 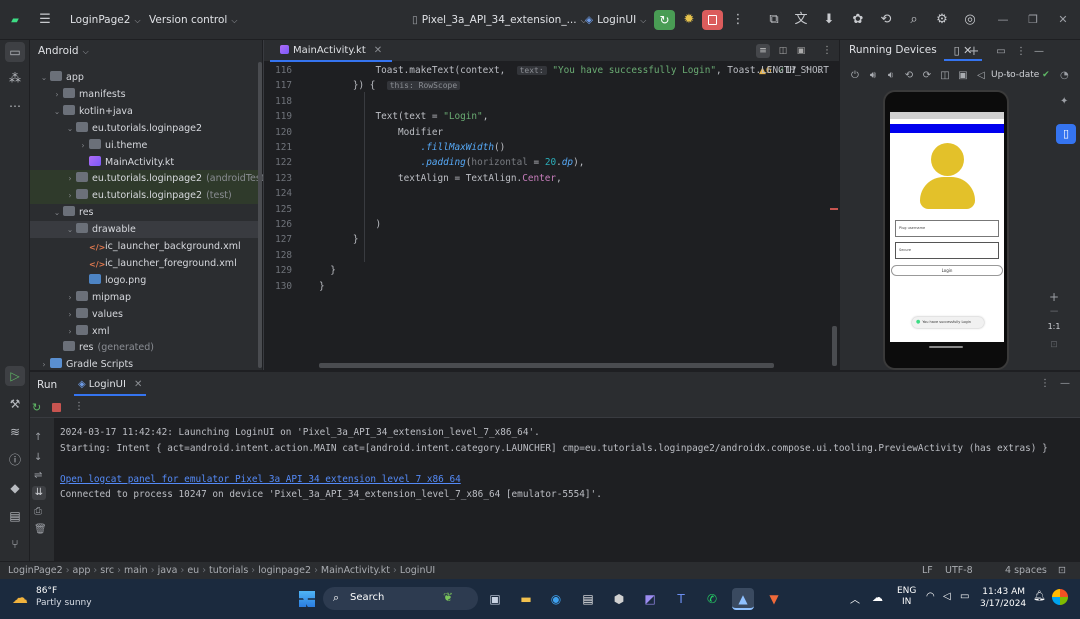 I want to click on close-tab-icon: ✕, so click(x=378, y=50).